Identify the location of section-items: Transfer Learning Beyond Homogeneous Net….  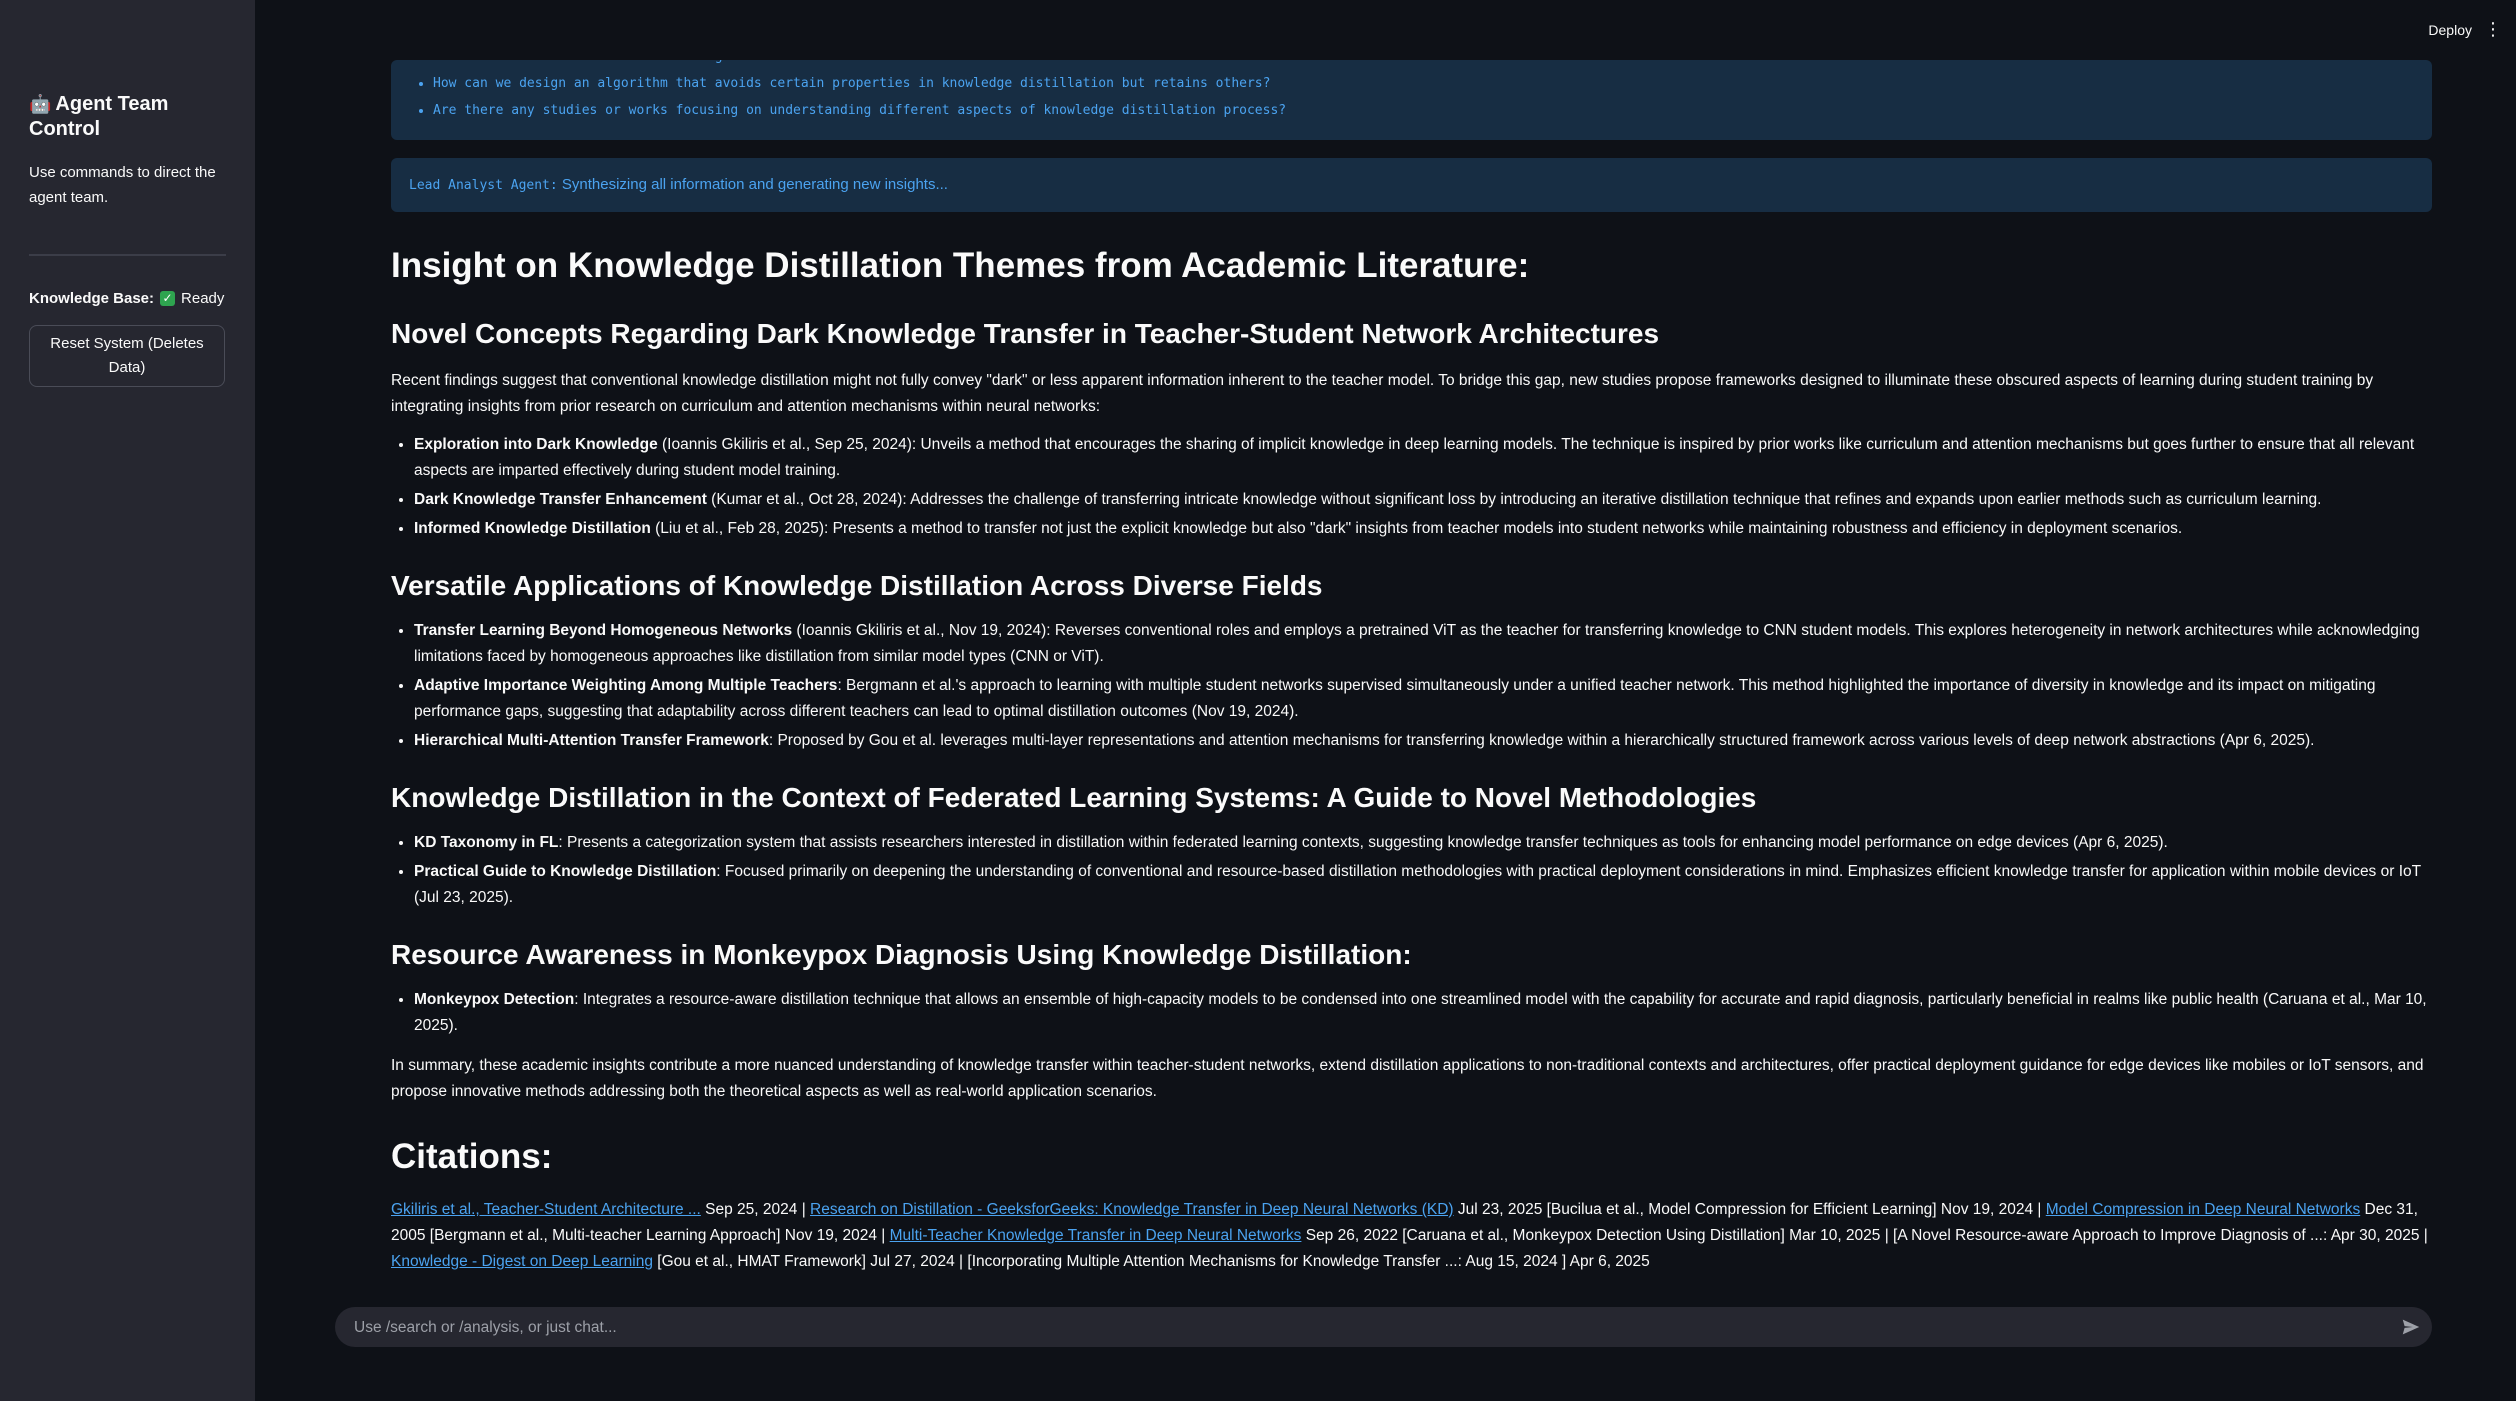
(1411, 686).